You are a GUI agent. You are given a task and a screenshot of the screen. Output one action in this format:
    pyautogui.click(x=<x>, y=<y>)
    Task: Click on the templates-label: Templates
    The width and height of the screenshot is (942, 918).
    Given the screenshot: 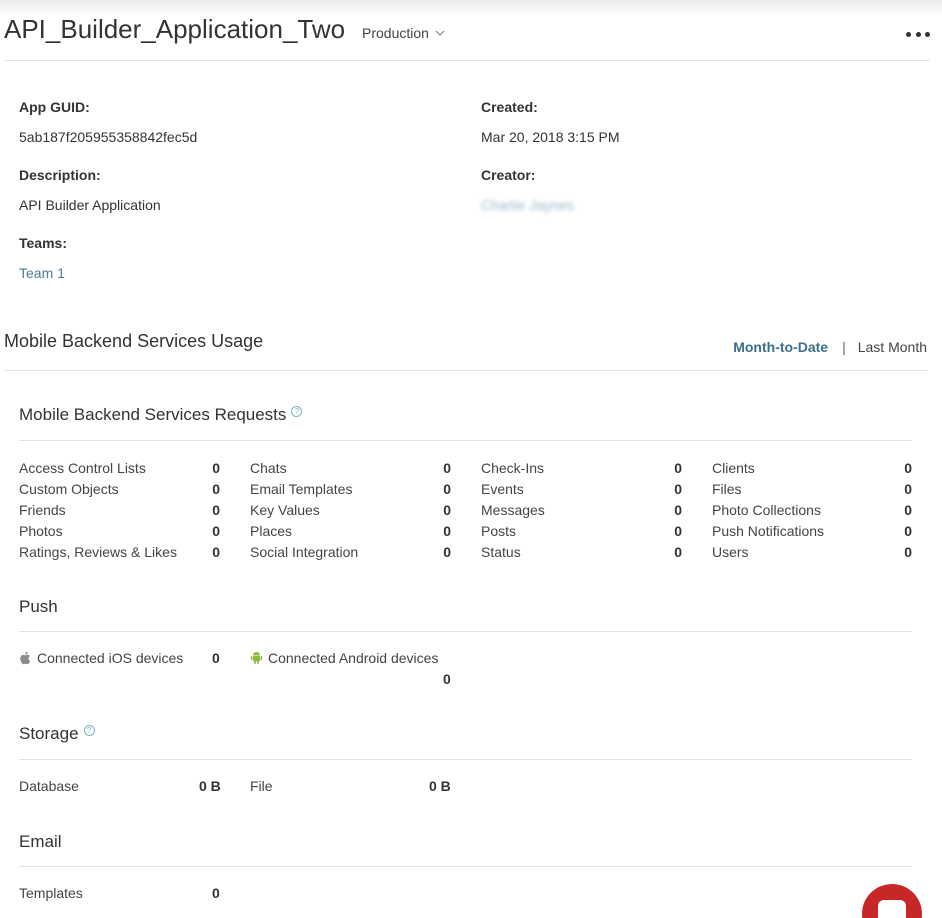 What is the action you would take?
    pyautogui.click(x=51, y=893)
    